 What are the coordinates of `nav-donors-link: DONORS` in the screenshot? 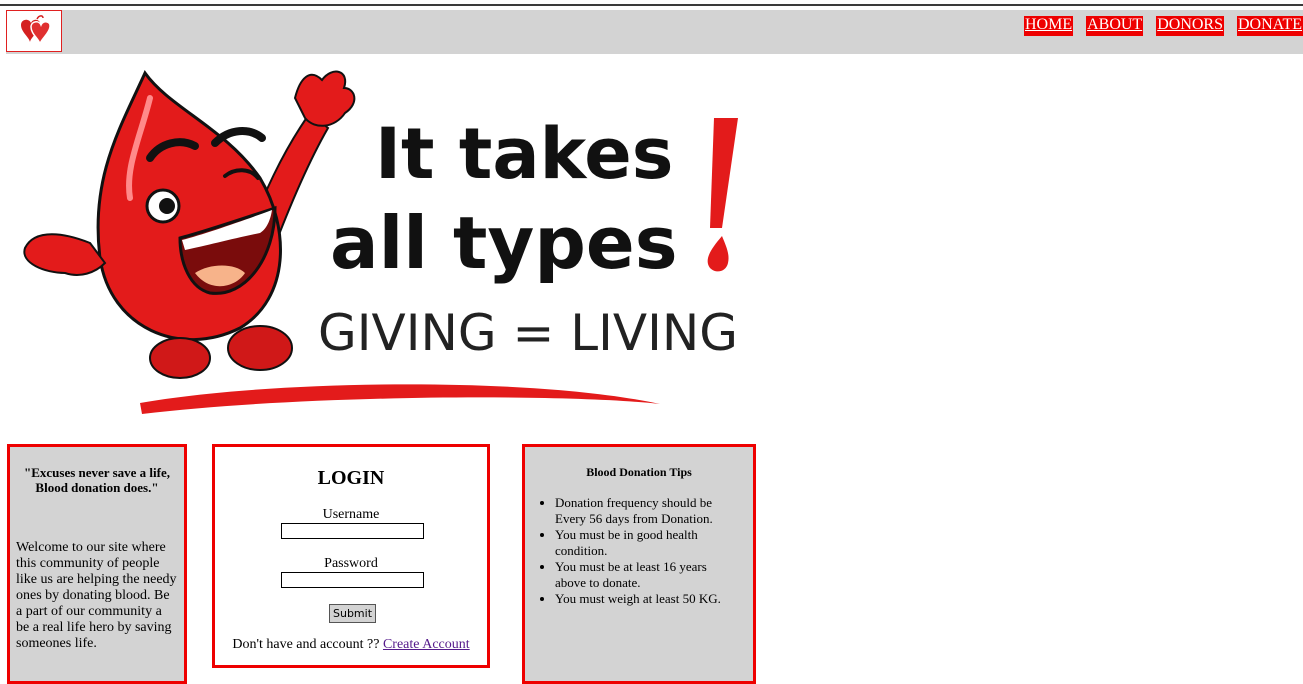 It's located at (1190, 26).